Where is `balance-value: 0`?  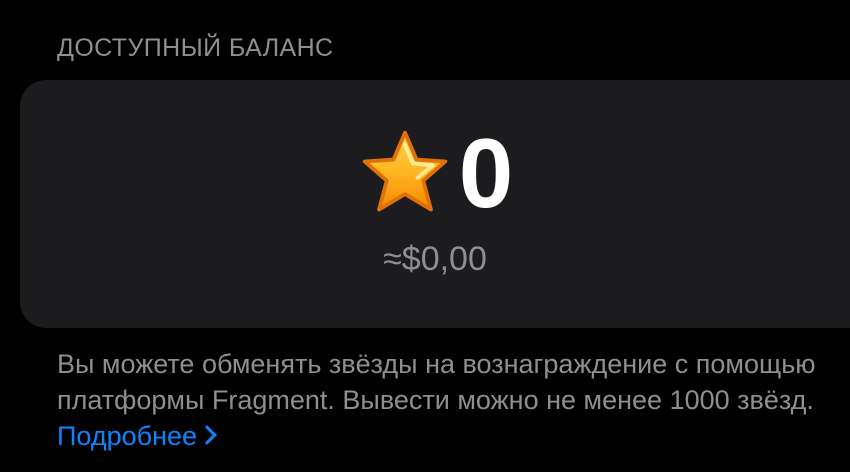
balance-value: 0 is located at coordinates (486, 173).